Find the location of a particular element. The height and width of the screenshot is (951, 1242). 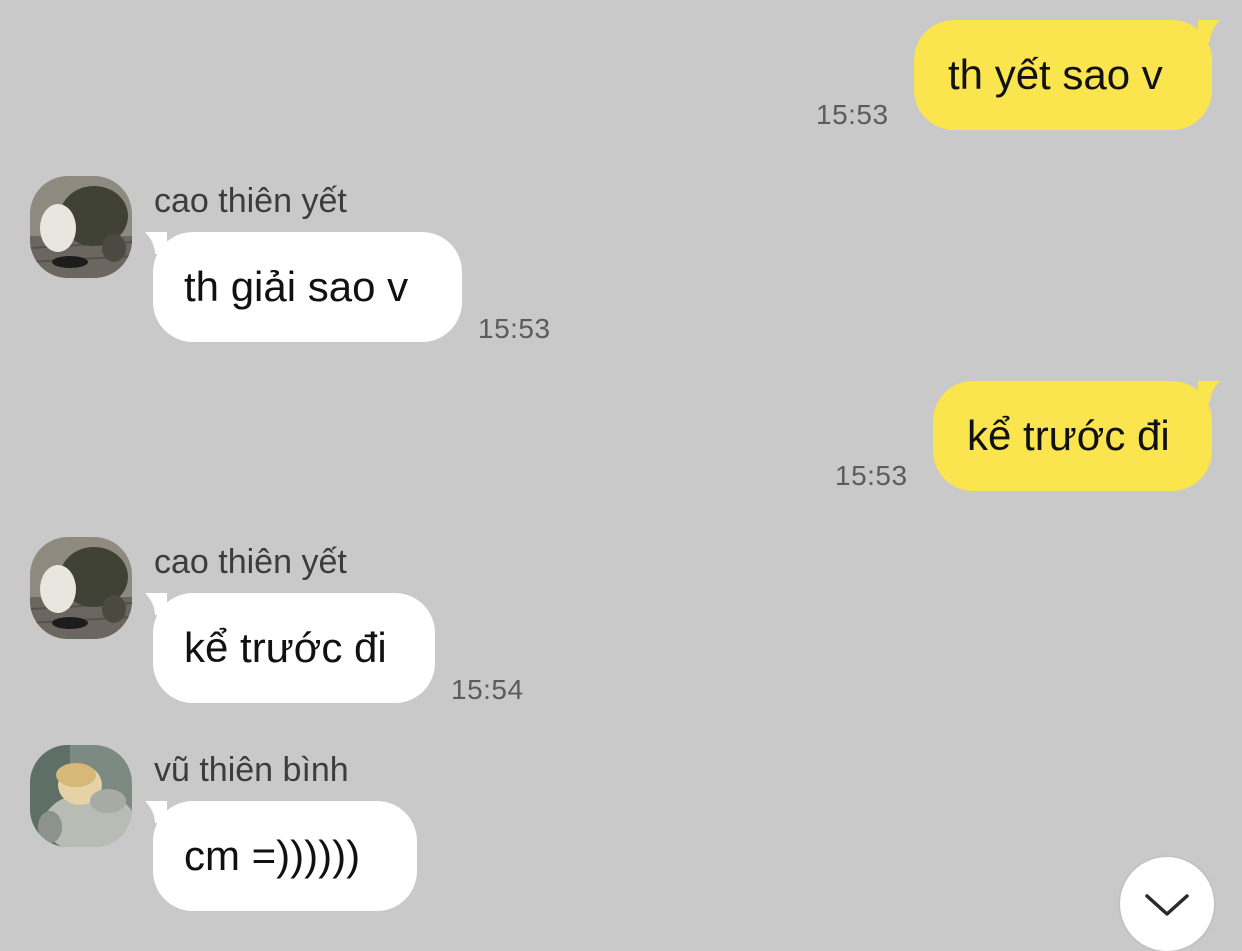

outgoing-message-bubble: kể trước đi is located at coordinates (1076, 436).